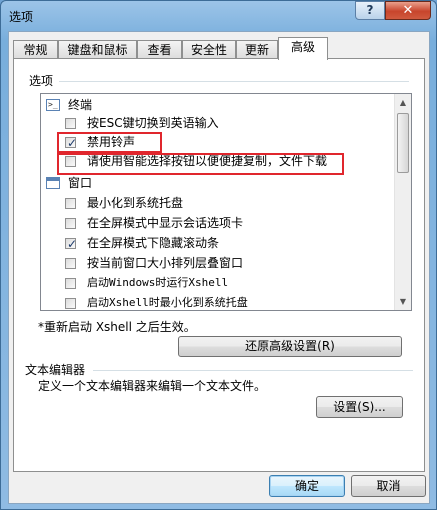 This screenshot has height=510, width=437. What do you see at coordinates (200, 164) in the screenshot?
I see `highlight-box-smart-select` at bounding box center [200, 164].